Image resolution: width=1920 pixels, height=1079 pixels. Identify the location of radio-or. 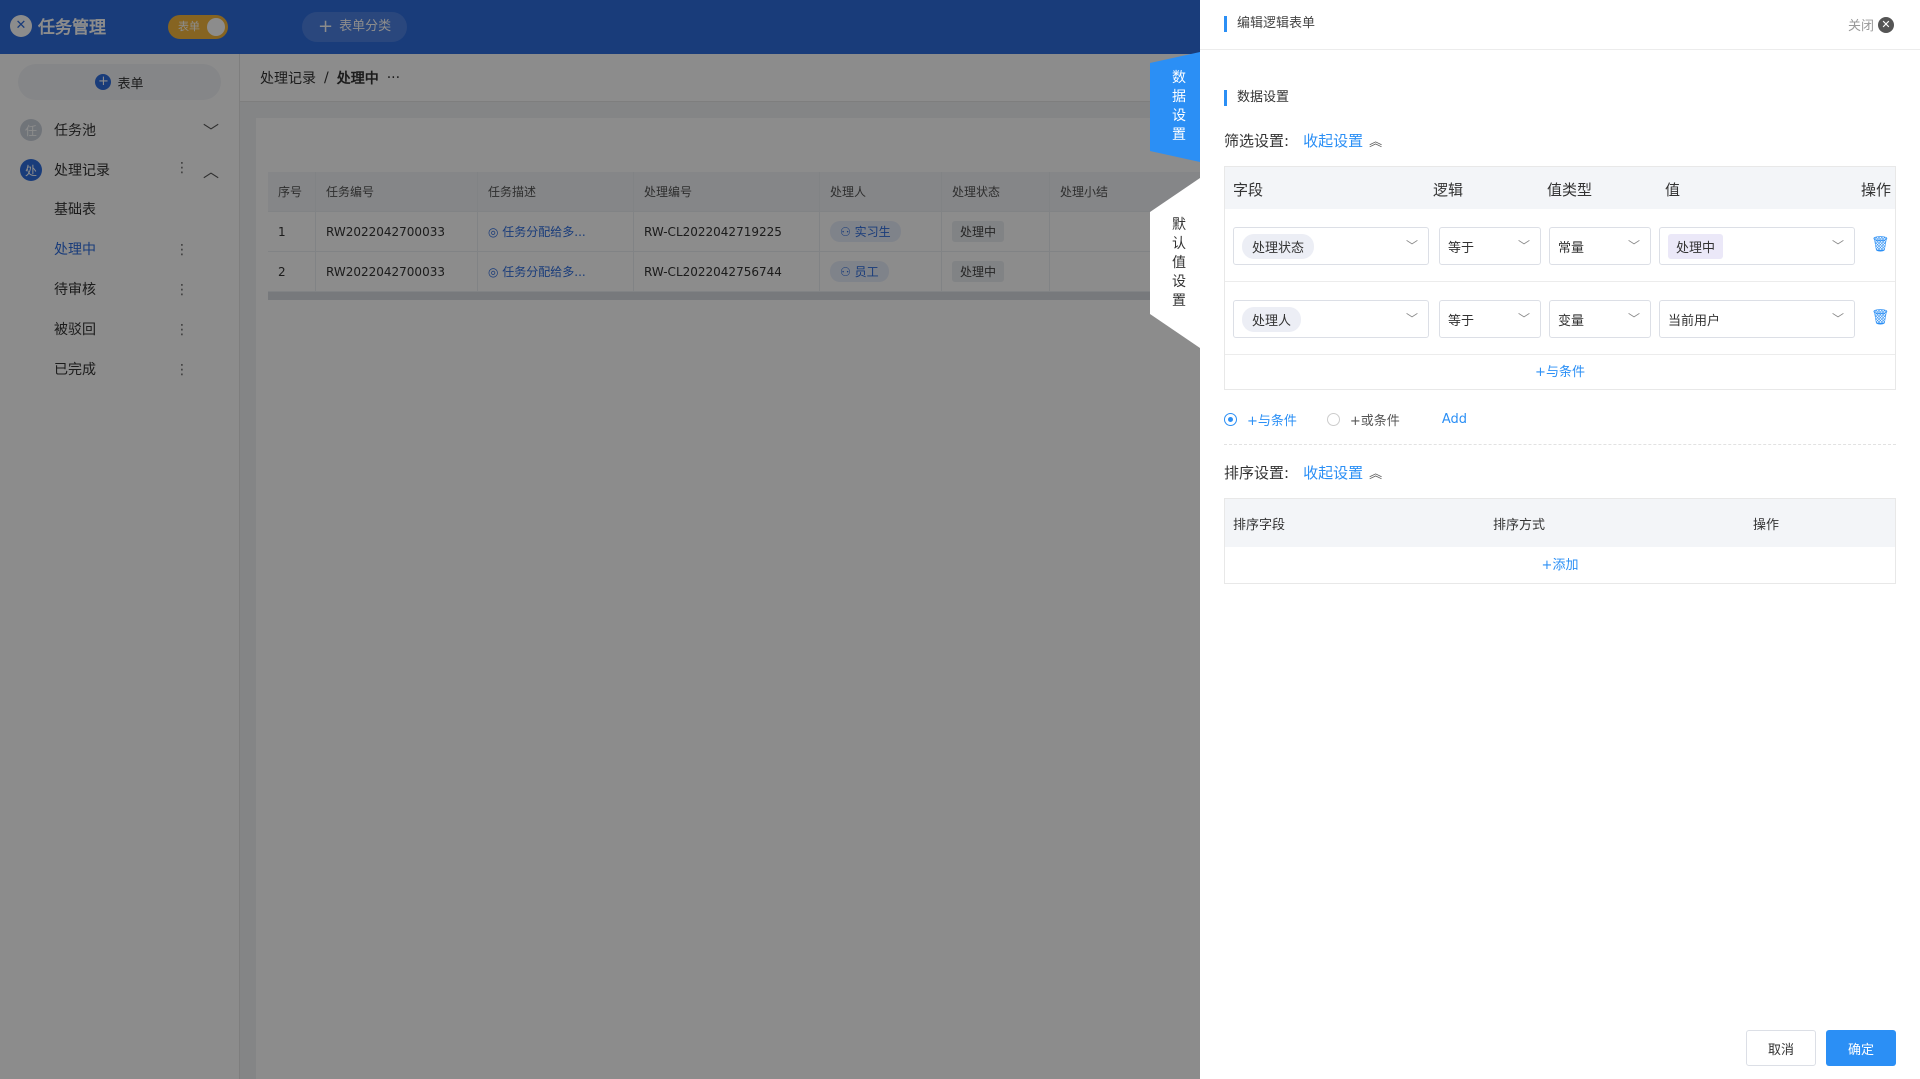
(1333, 419).